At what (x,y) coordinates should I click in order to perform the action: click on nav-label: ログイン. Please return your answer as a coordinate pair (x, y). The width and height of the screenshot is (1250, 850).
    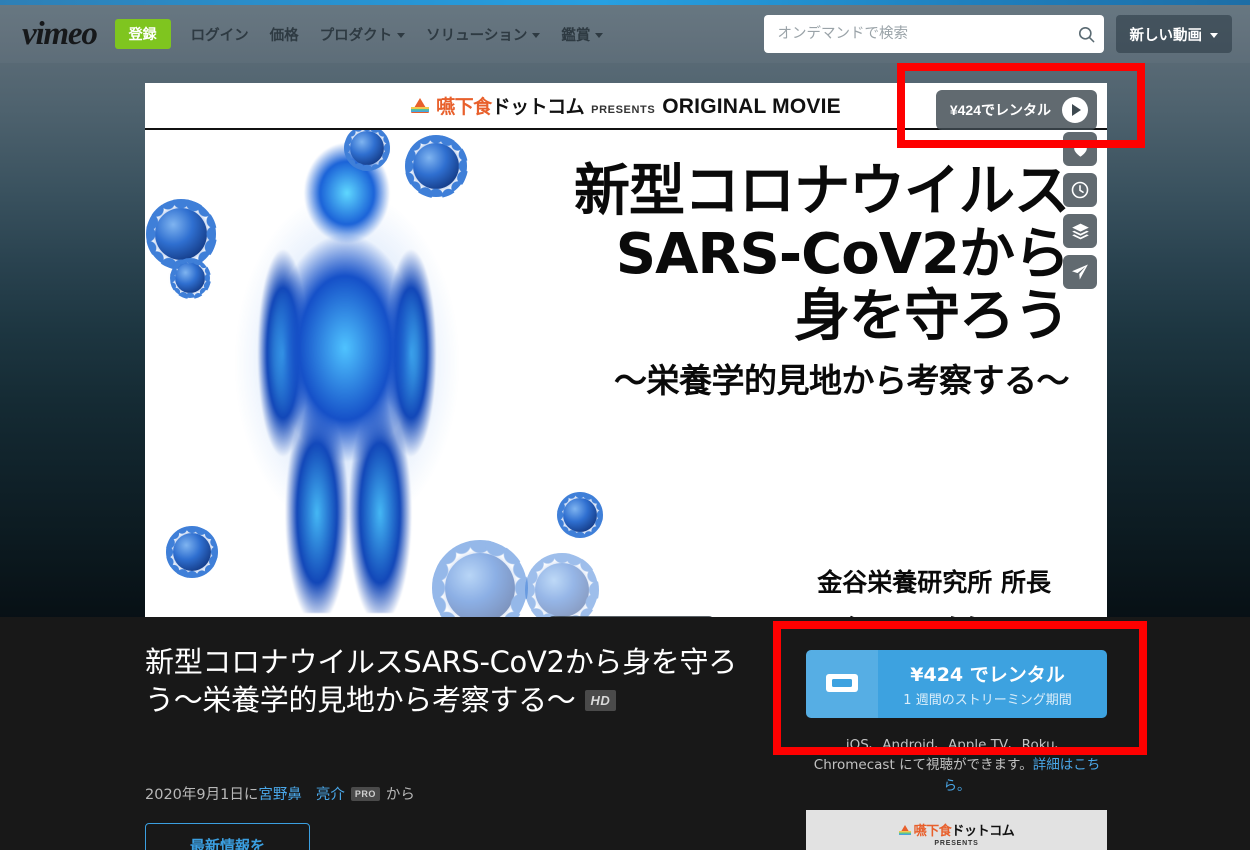
    Looking at the image, I should click on (219, 35).